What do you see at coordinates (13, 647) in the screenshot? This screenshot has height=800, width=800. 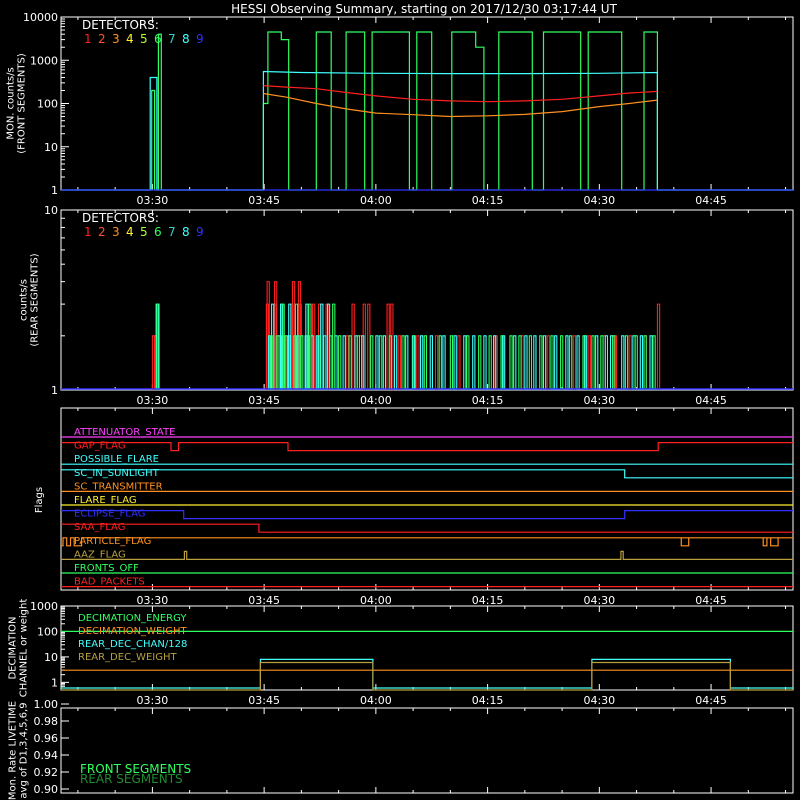 I see `decimation-ylabel-line: DECIMATION` at bounding box center [13, 647].